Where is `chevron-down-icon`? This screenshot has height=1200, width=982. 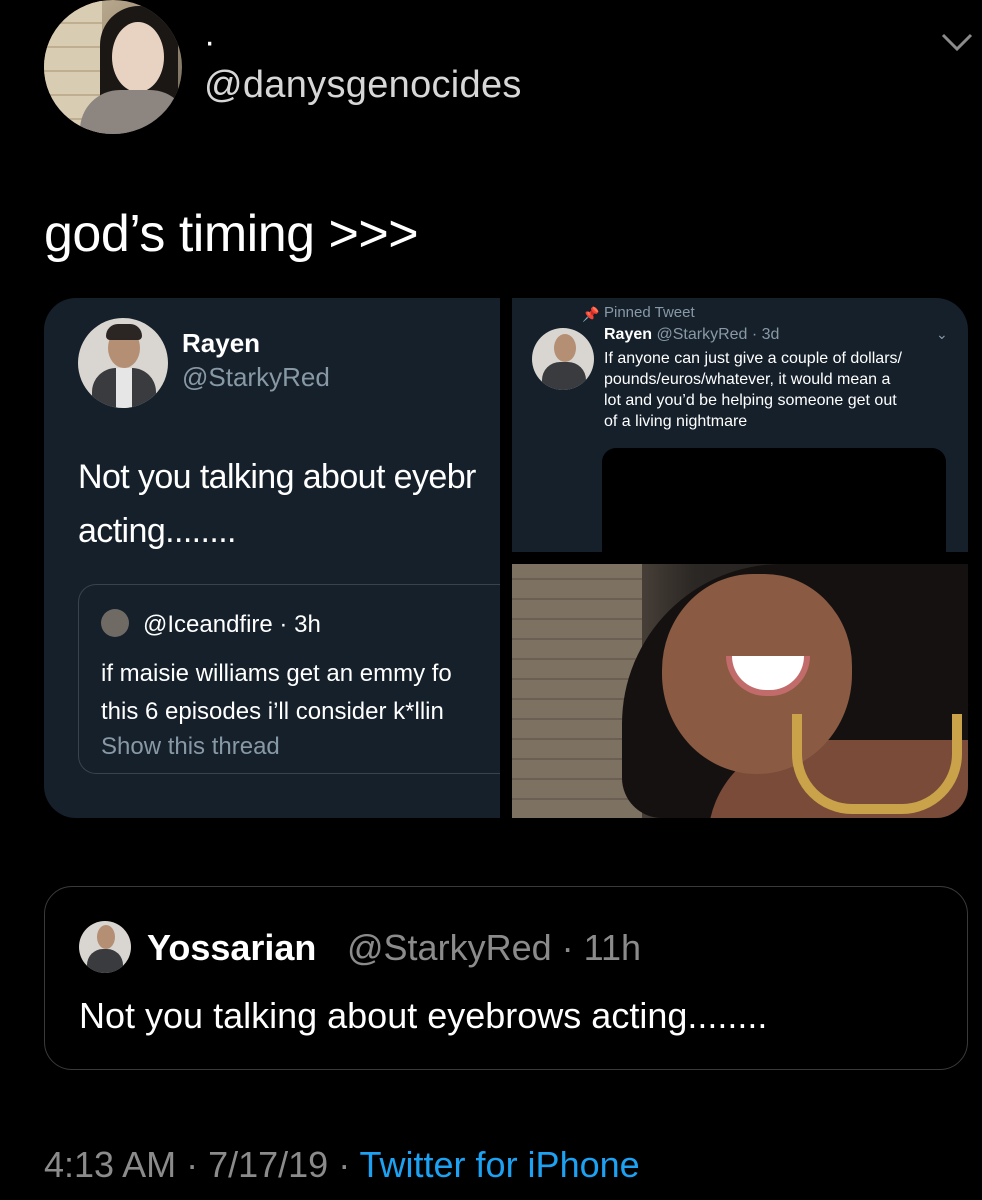 chevron-down-icon is located at coordinates (957, 42).